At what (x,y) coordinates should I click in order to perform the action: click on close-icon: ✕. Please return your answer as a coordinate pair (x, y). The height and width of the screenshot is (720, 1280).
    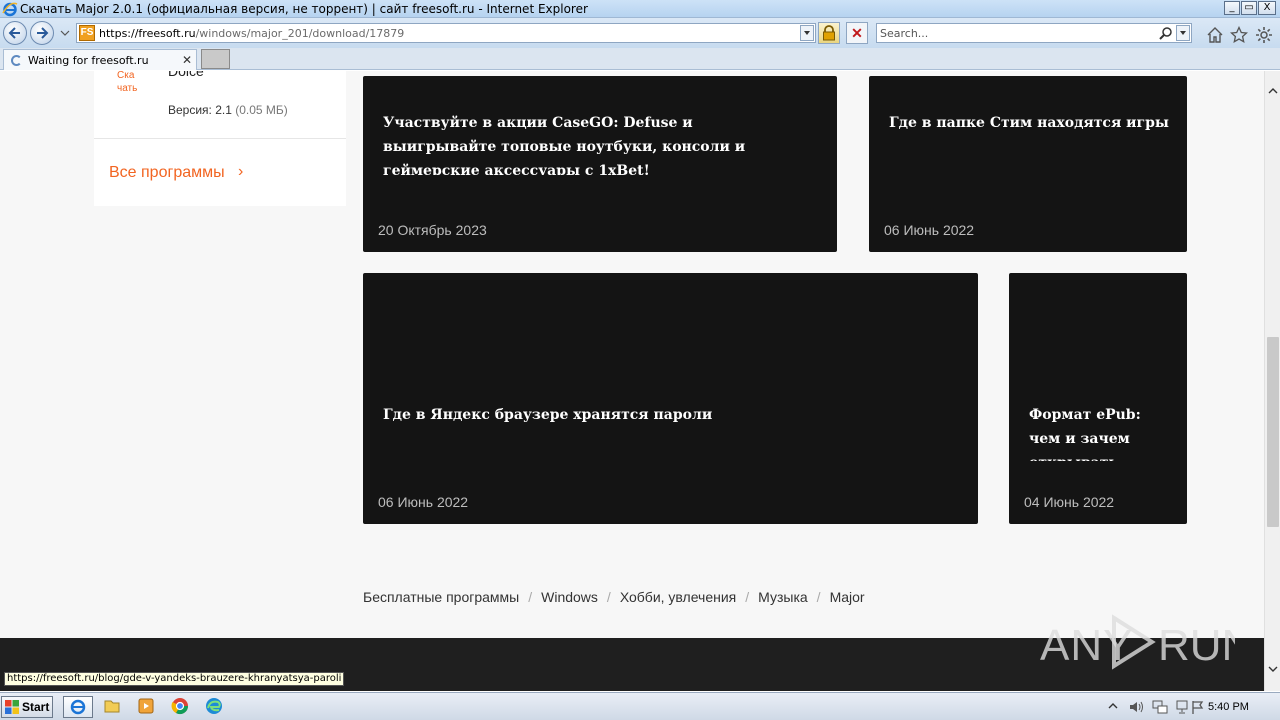
    Looking at the image, I should click on (857, 33).